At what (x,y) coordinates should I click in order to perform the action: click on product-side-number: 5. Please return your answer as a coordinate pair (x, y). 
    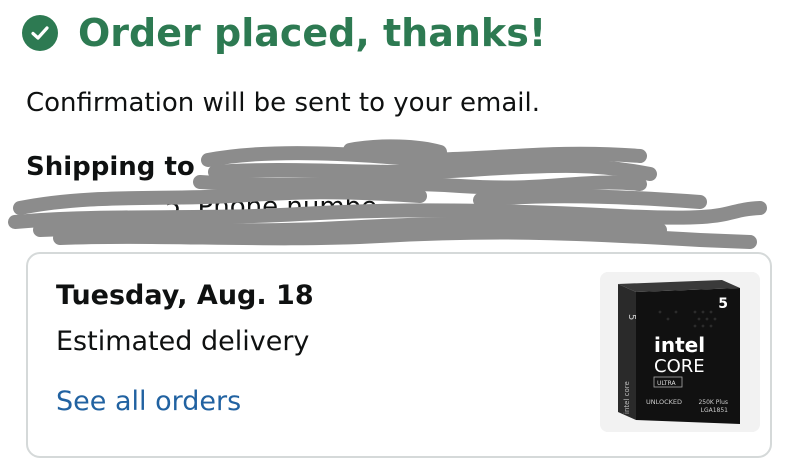
    Looking at the image, I should click on (631, 317).